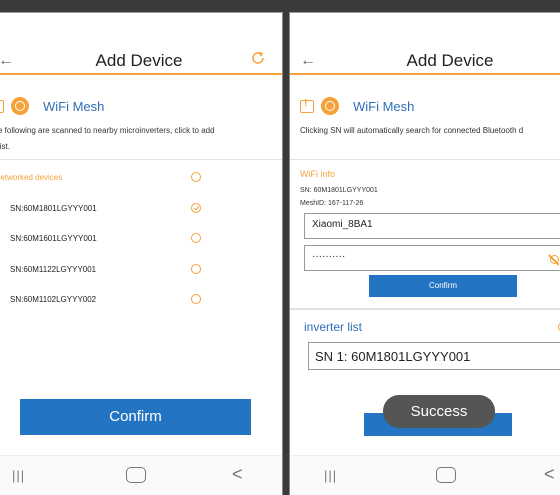 This screenshot has width=560, height=495. I want to click on device-sn-2: SN:60M1601LGYYY001, so click(53, 238).